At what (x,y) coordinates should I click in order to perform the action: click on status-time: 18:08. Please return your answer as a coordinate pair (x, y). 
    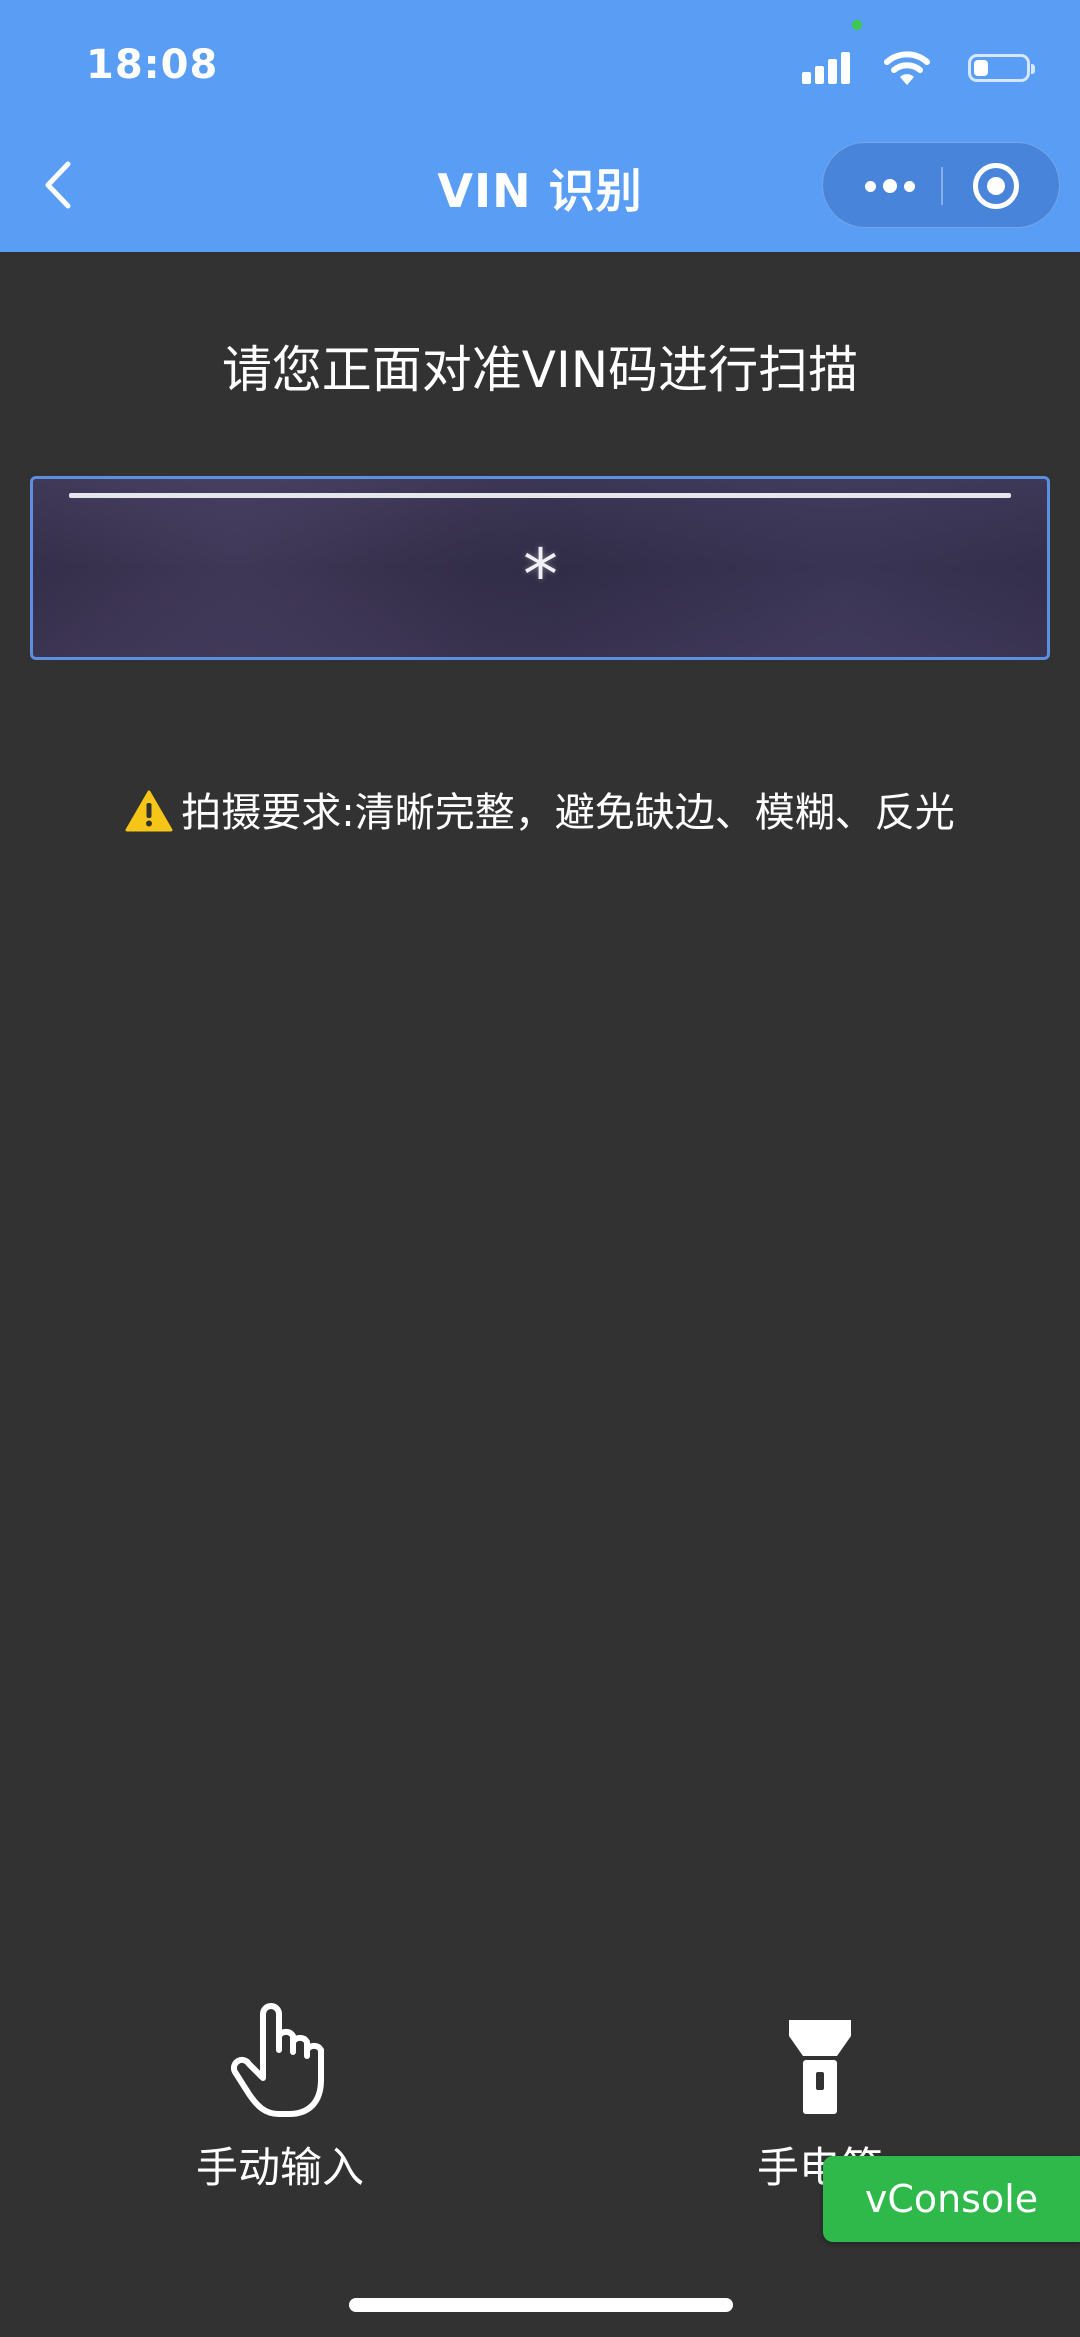
    Looking at the image, I should click on (152, 65).